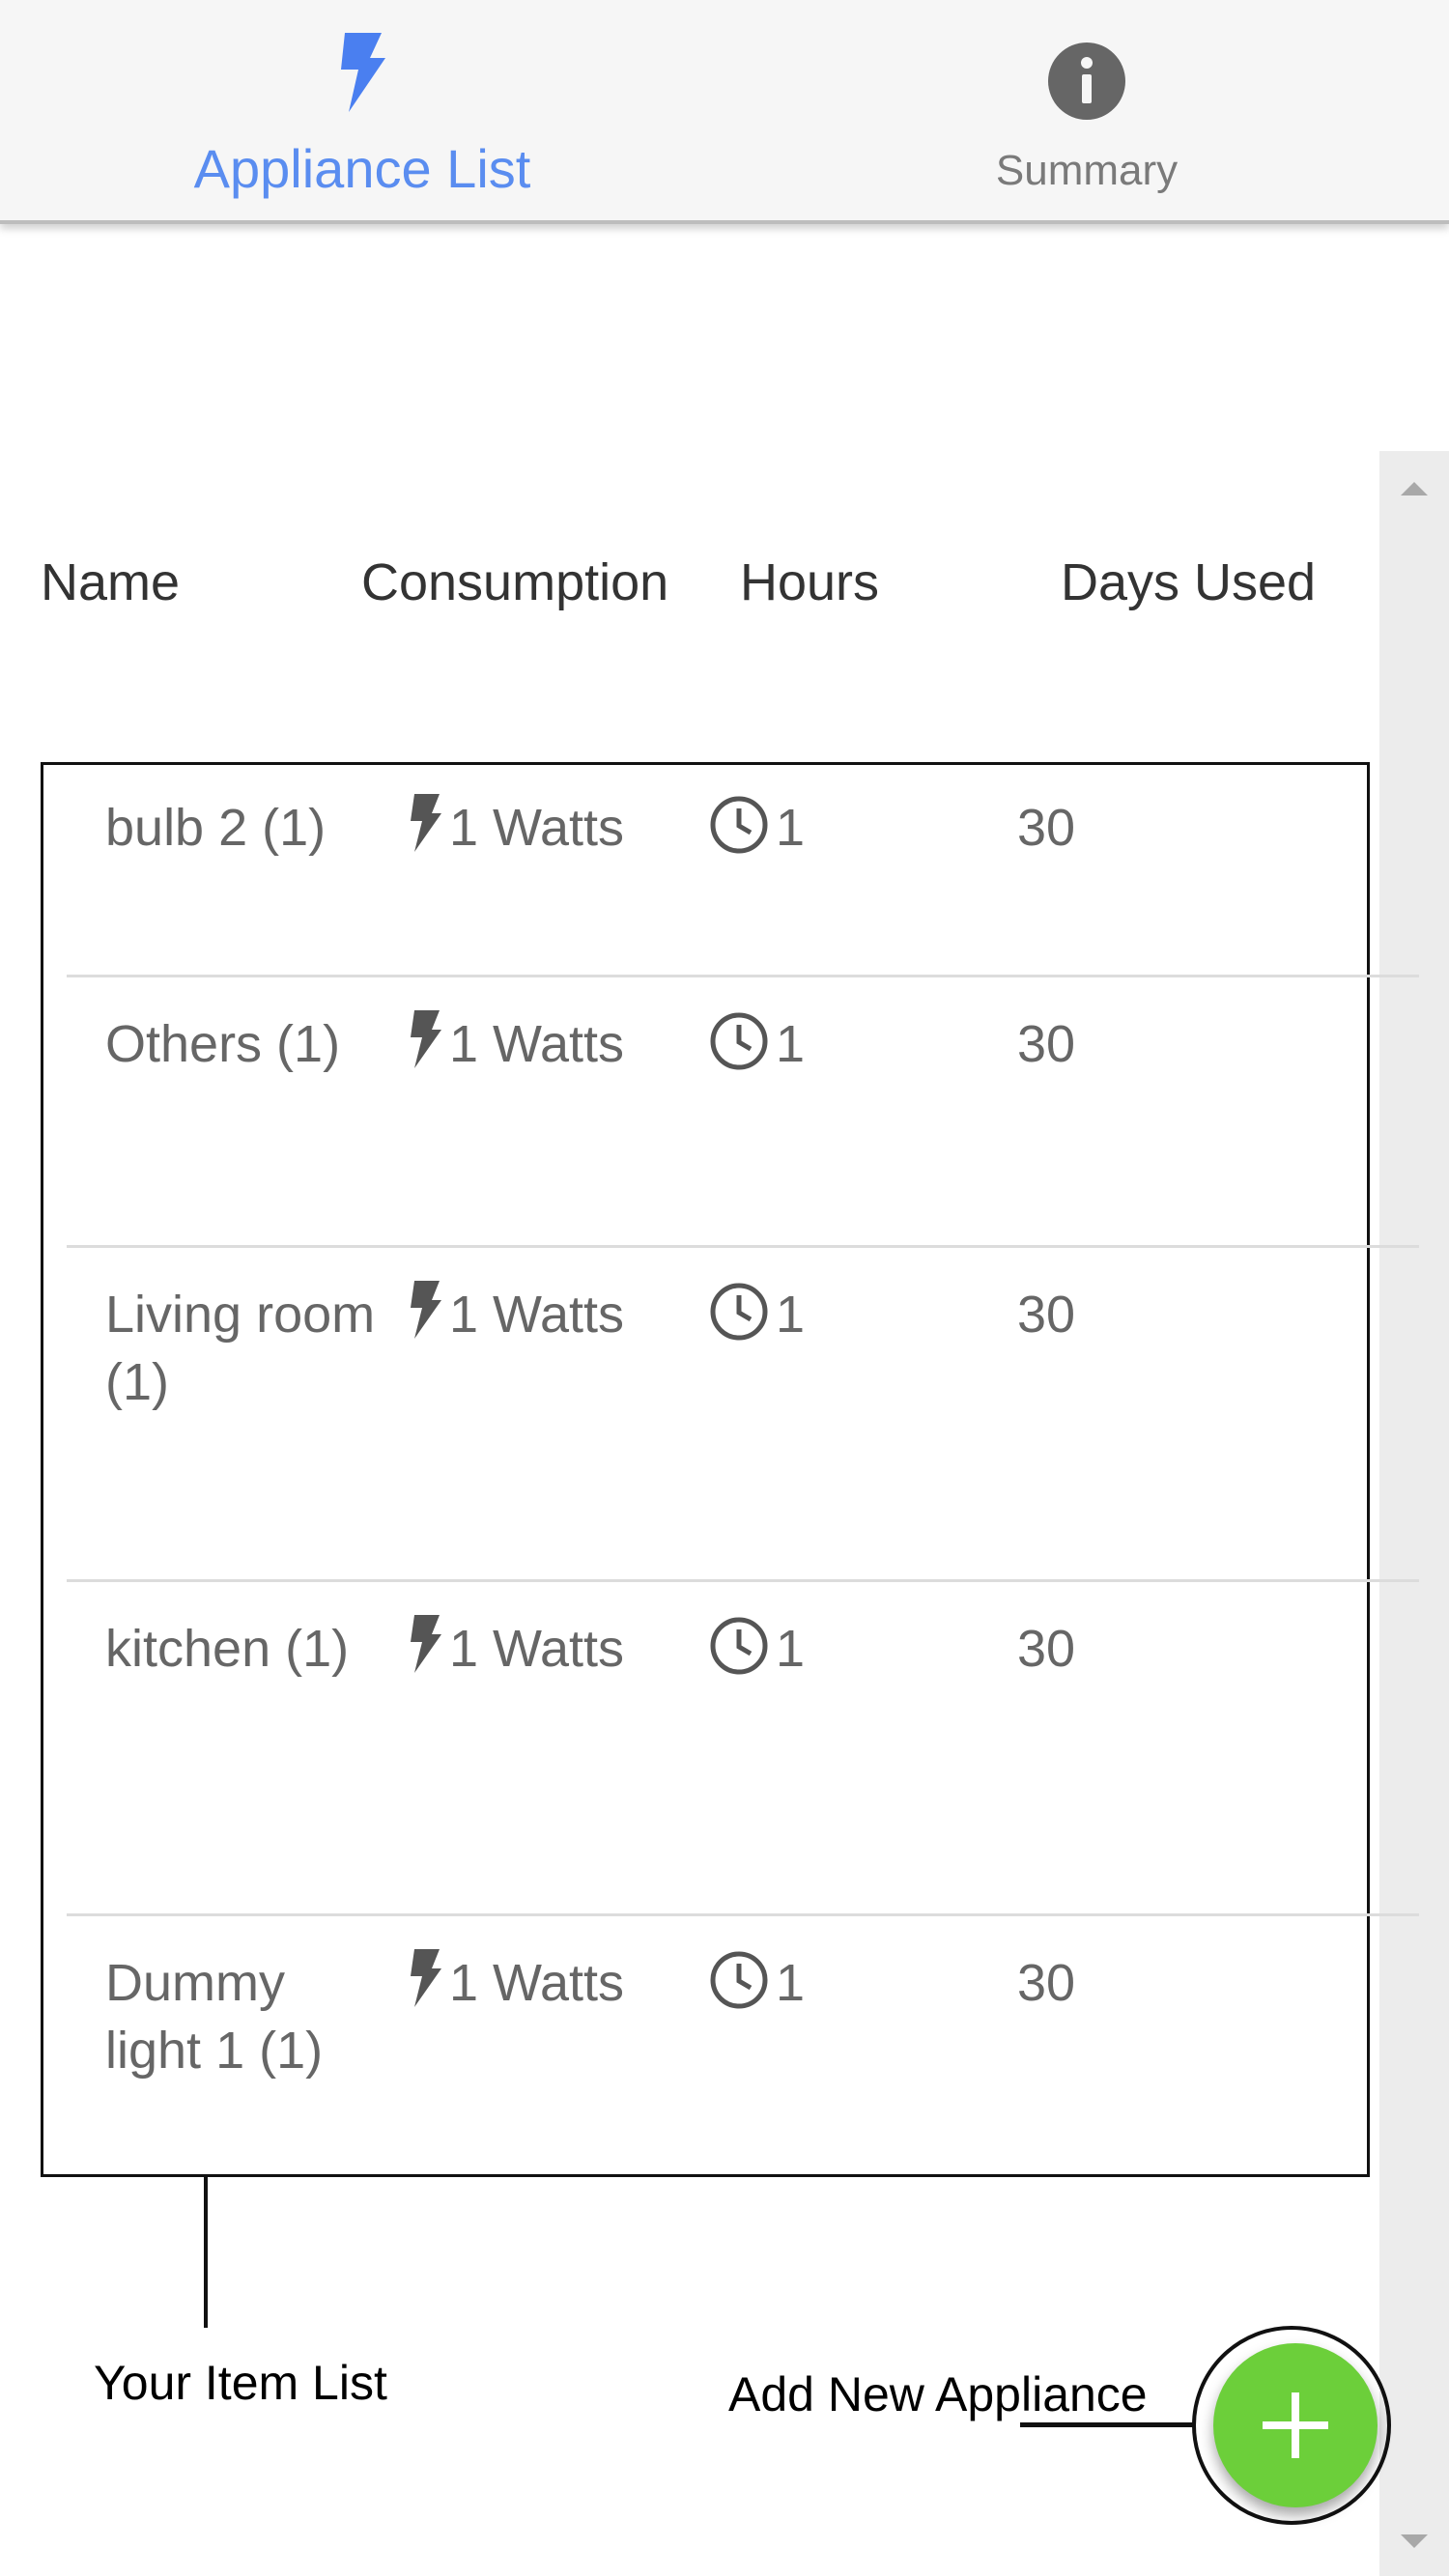  What do you see at coordinates (111, 582) in the screenshot?
I see `column-header-name: Name` at bounding box center [111, 582].